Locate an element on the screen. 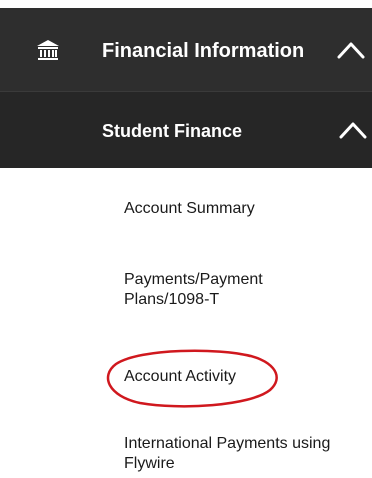 Image resolution: width=372 pixels, height=478 pixels. menu-item-international-payments: International Payments using Flywire is located at coordinates (244, 454).